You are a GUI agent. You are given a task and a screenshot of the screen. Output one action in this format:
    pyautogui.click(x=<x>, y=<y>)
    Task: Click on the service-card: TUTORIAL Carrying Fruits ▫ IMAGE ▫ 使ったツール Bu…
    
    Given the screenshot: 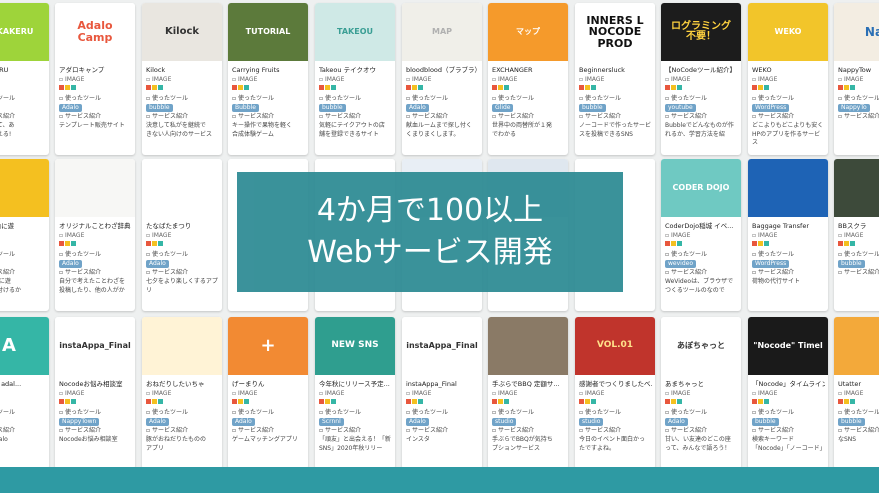 What is the action you would take?
    pyautogui.click(x=268, y=79)
    